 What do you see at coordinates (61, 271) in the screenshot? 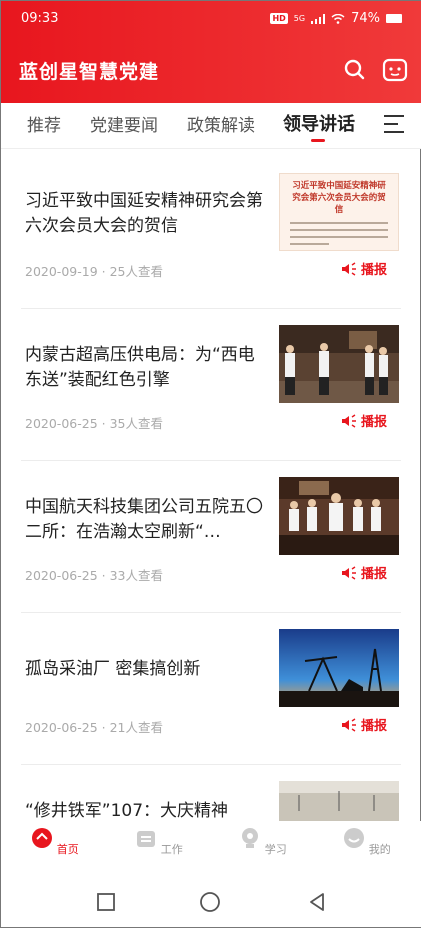
I see `news-date: 2020-09-19` at bounding box center [61, 271].